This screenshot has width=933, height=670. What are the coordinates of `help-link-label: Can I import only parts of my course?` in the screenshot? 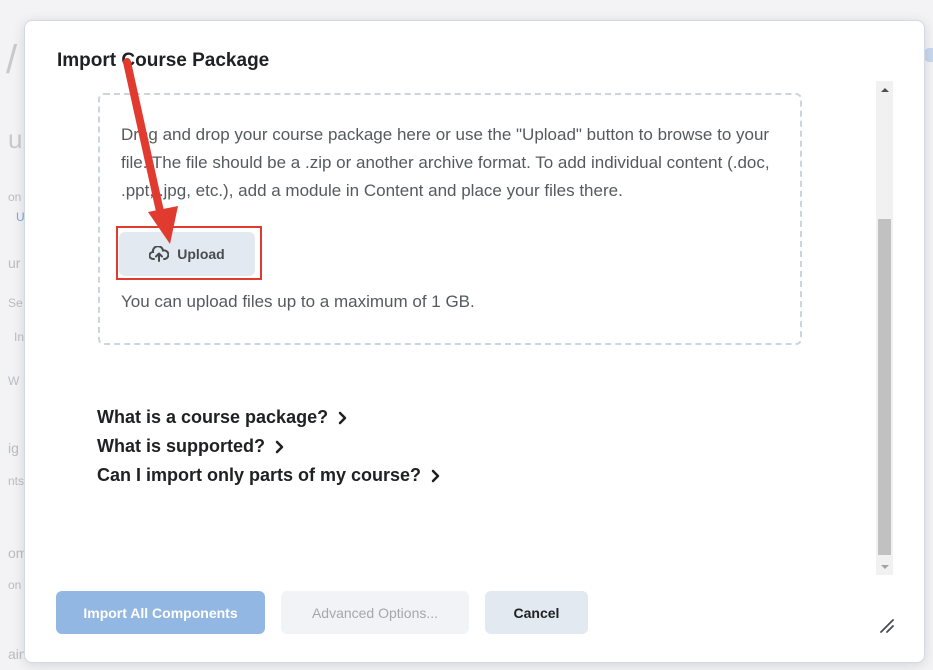 It's located at (259, 475).